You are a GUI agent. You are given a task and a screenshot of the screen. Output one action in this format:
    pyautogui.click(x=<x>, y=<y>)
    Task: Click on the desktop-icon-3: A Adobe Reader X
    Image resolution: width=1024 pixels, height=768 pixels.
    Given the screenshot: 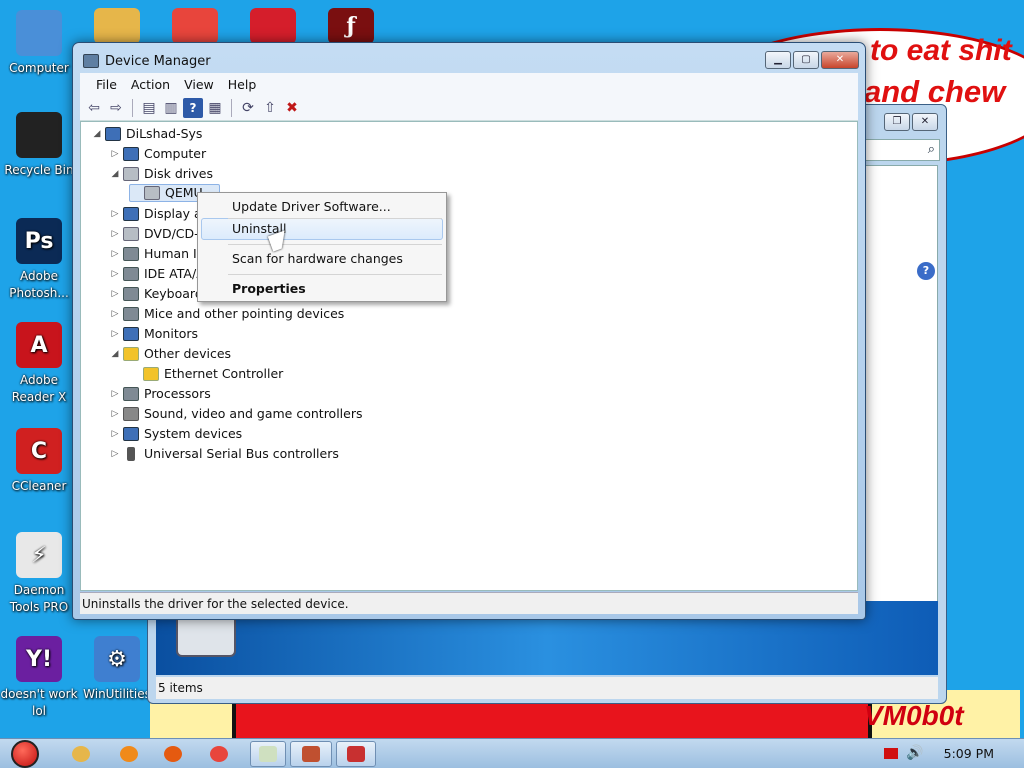 What is the action you would take?
    pyautogui.click(x=39, y=364)
    